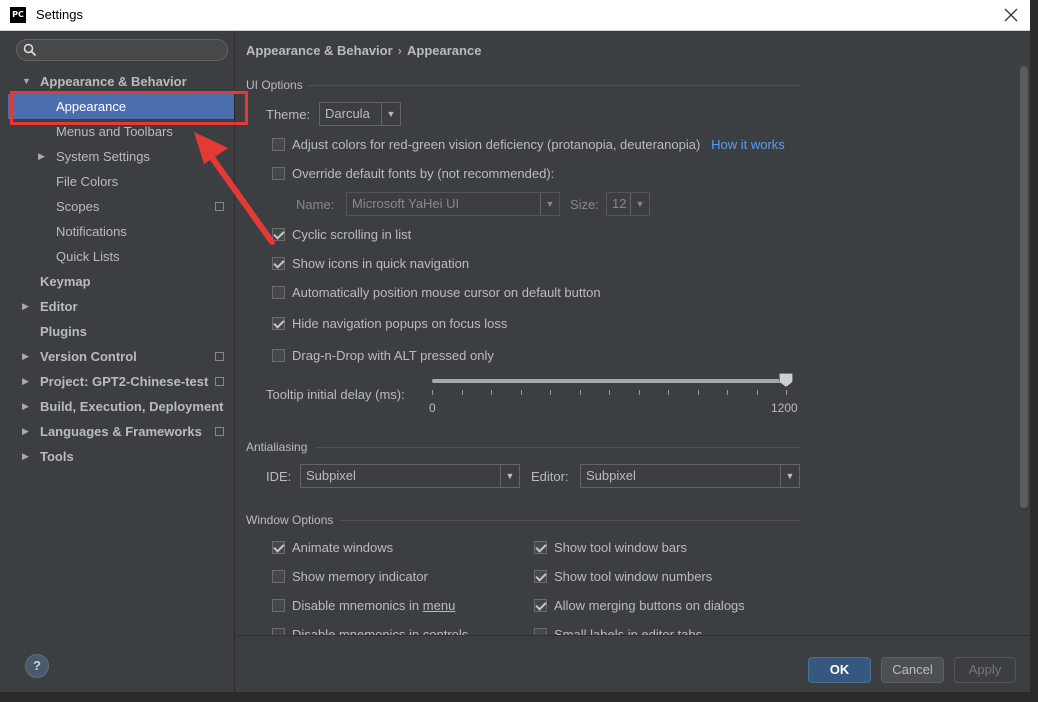  What do you see at coordinates (633, 576) in the screenshot?
I see `checkbox-label: Show tool window numbers` at bounding box center [633, 576].